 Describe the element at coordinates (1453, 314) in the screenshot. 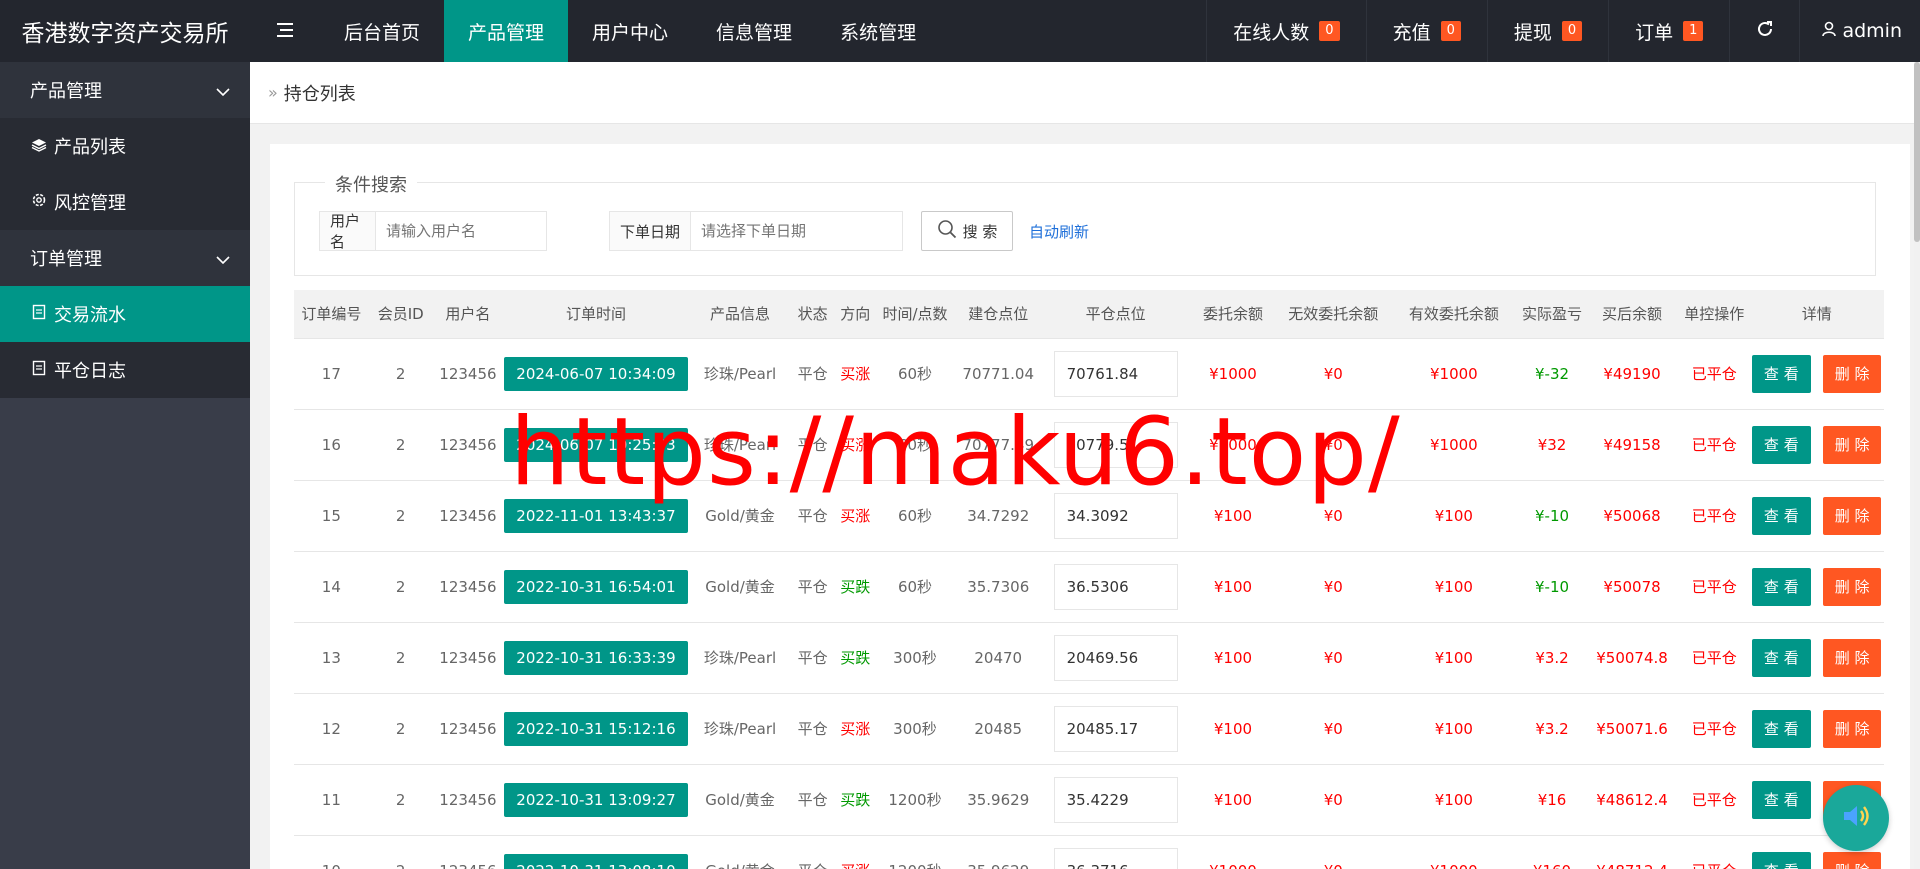

I see `column-header: 有效委托余额` at that location.